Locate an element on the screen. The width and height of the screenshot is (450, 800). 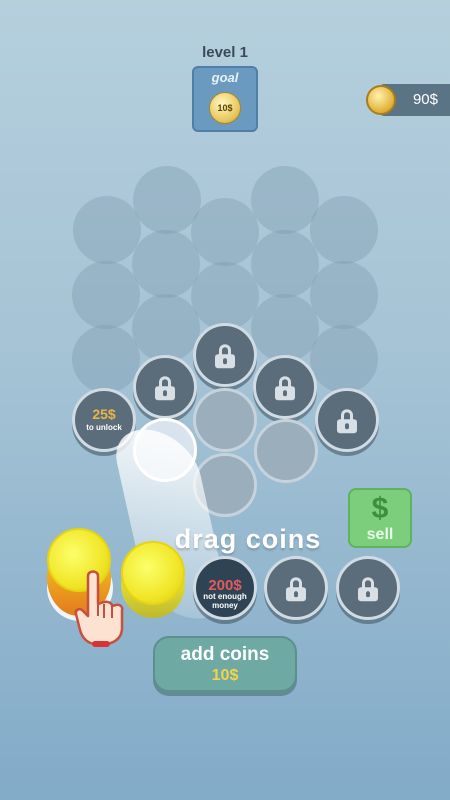
level-label: level 1 is located at coordinates (225, 52).